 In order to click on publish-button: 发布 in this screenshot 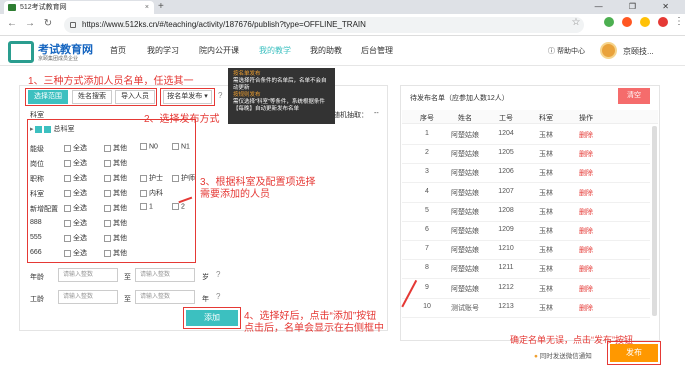, I will do `click(634, 353)`.